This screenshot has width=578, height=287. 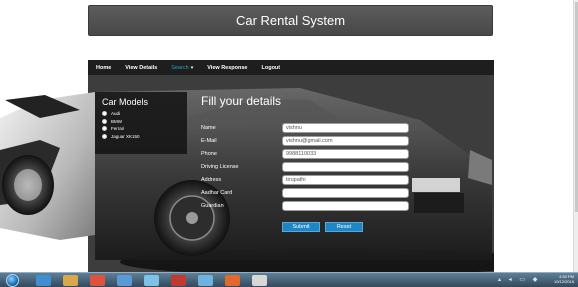 I want to click on nav-search: Search ▾, so click(x=182, y=68).